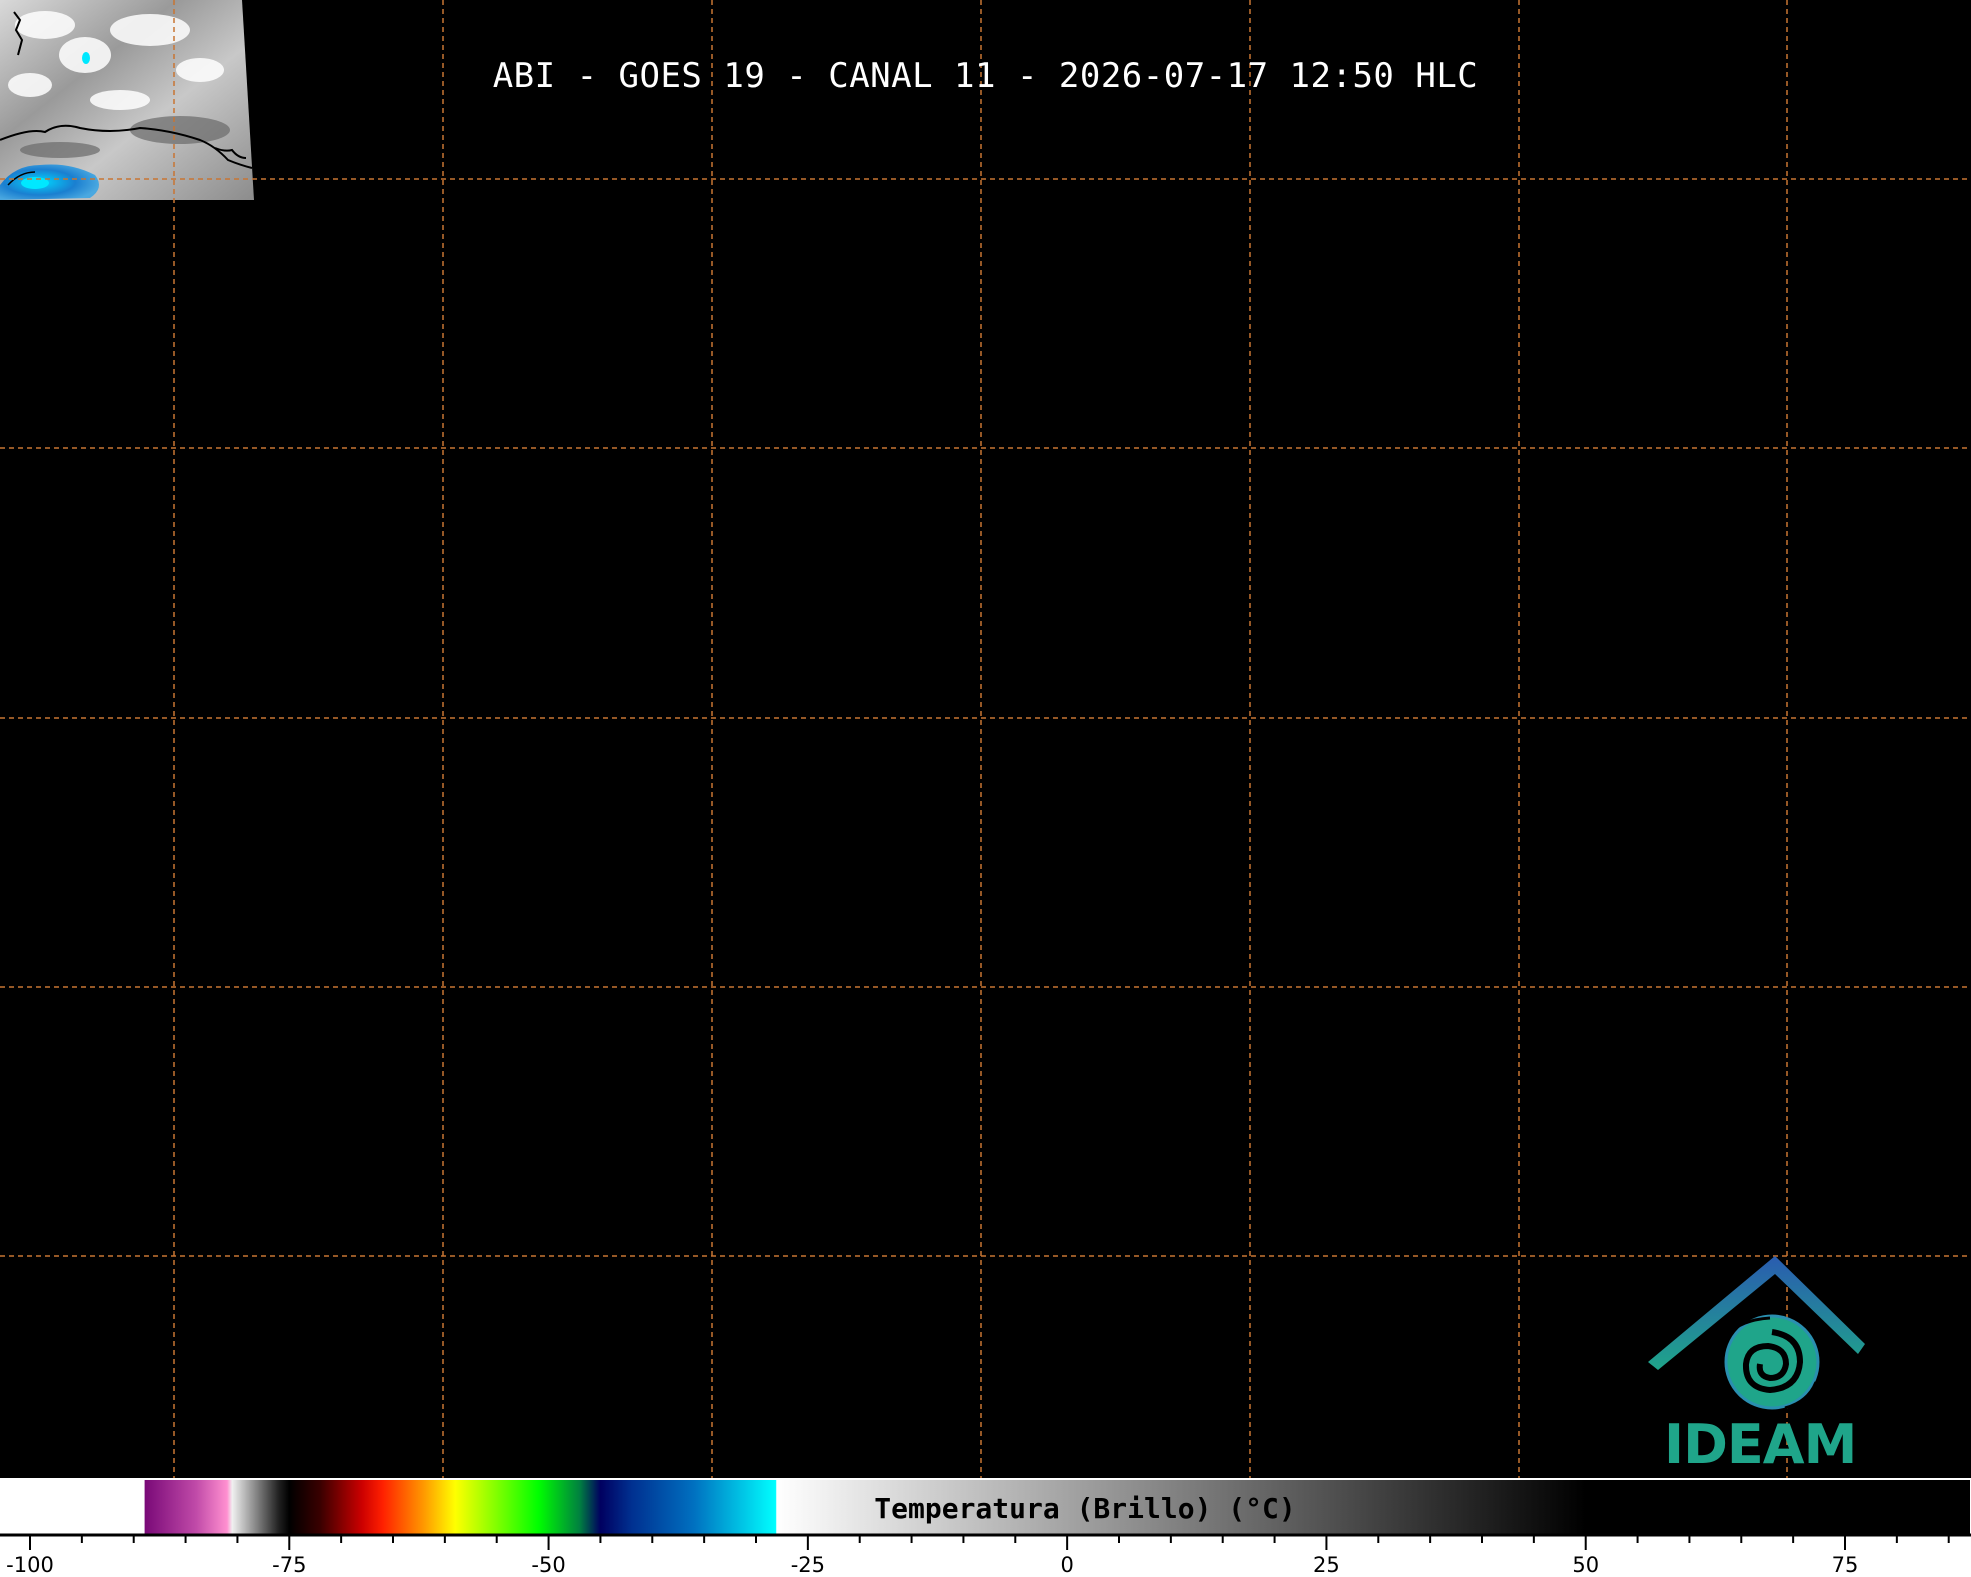  I want to click on satellite-swath, so click(127, 100).